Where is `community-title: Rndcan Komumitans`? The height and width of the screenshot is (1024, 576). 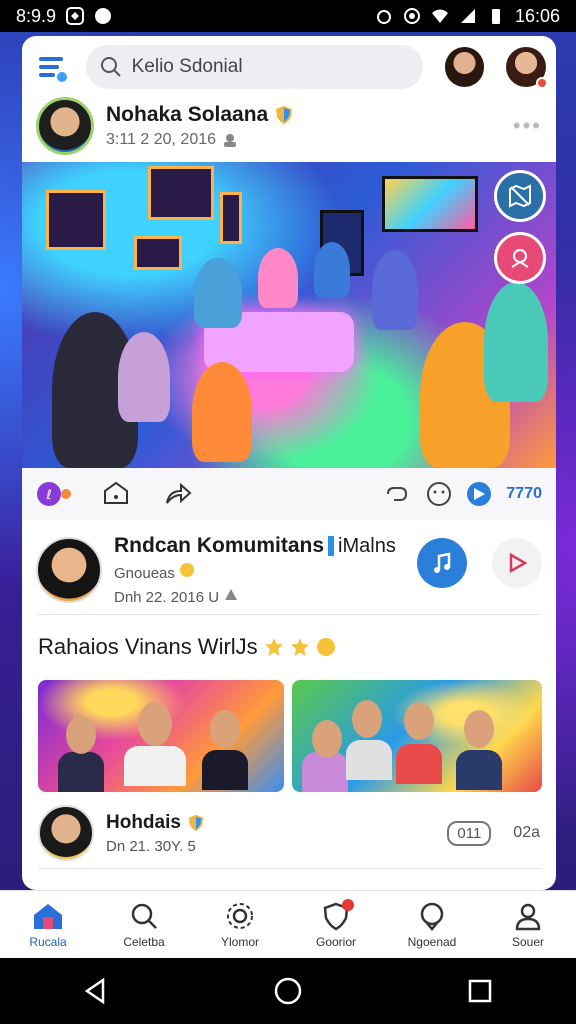 community-title: Rndcan Komumitans is located at coordinates (219, 546).